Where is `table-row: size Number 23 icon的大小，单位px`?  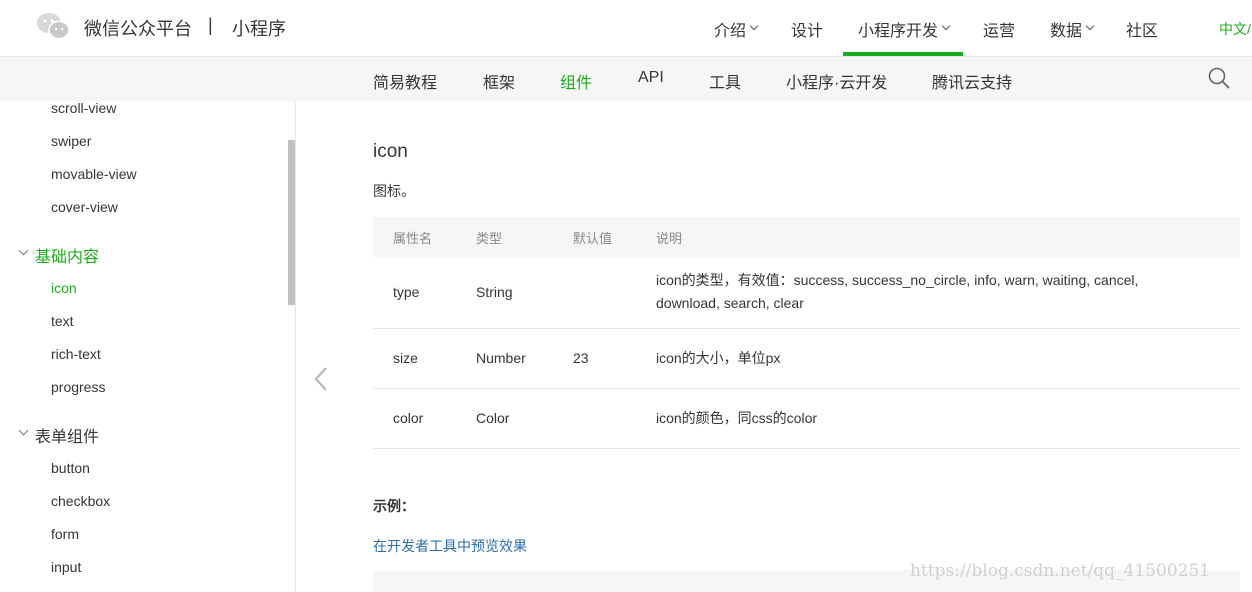
table-row: size Number 23 icon的大小，单位px is located at coordinates (806, 358).